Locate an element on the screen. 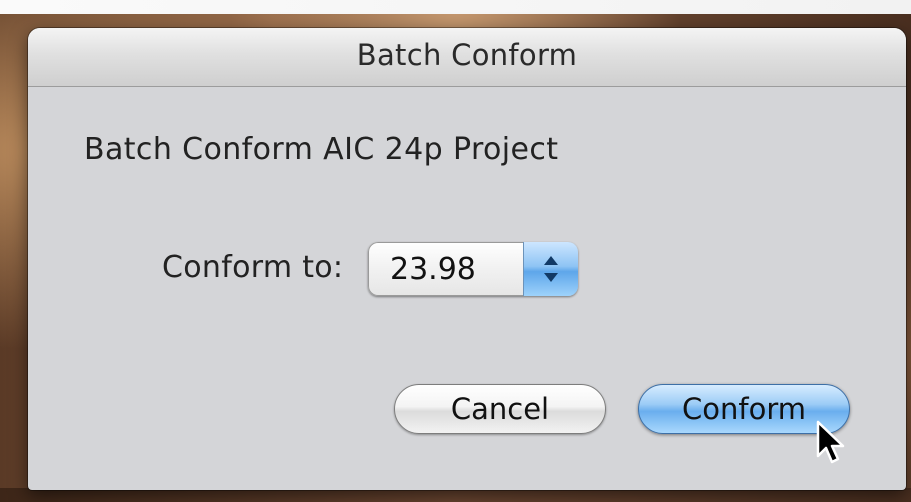  dialog-titlebar: Batch Conform is located at coordinates (467, 57).